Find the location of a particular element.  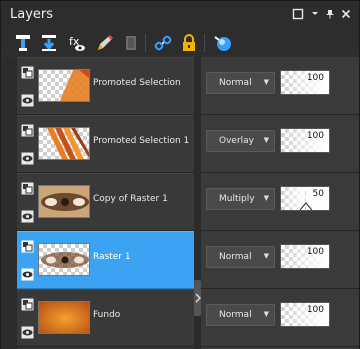

layer-controls-row: Multiply ▼ 50 is located at coordinates (280, 202).